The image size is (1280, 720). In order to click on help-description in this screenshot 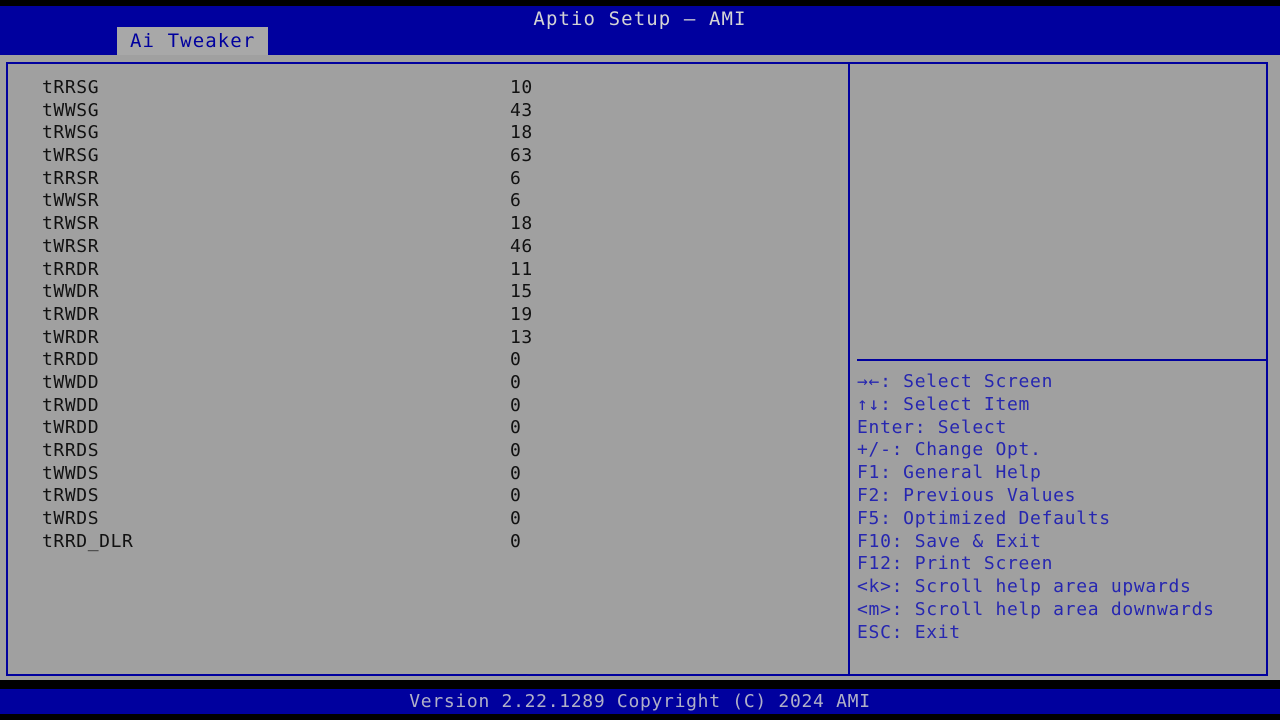, I will do `click(1059, 212)`.